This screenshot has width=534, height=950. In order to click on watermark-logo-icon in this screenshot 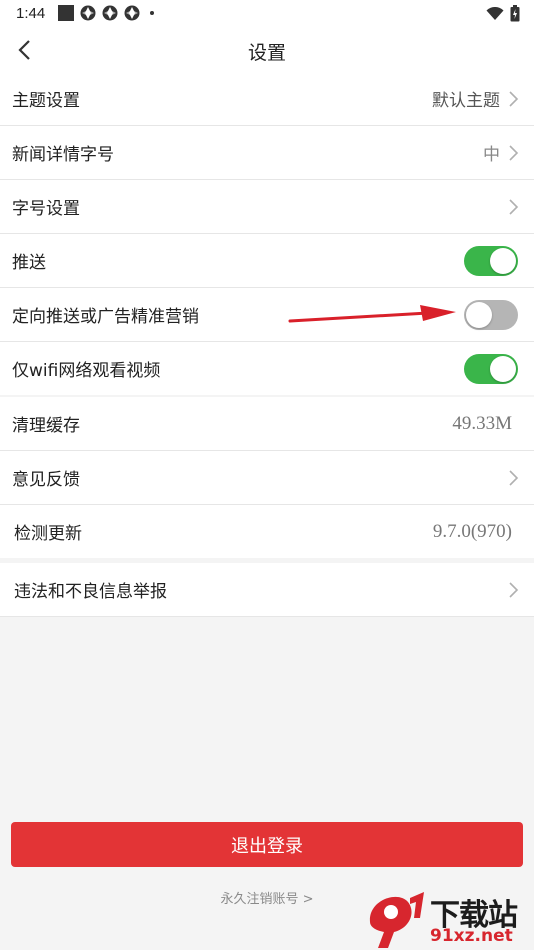, I will do `click(396, 920)`.